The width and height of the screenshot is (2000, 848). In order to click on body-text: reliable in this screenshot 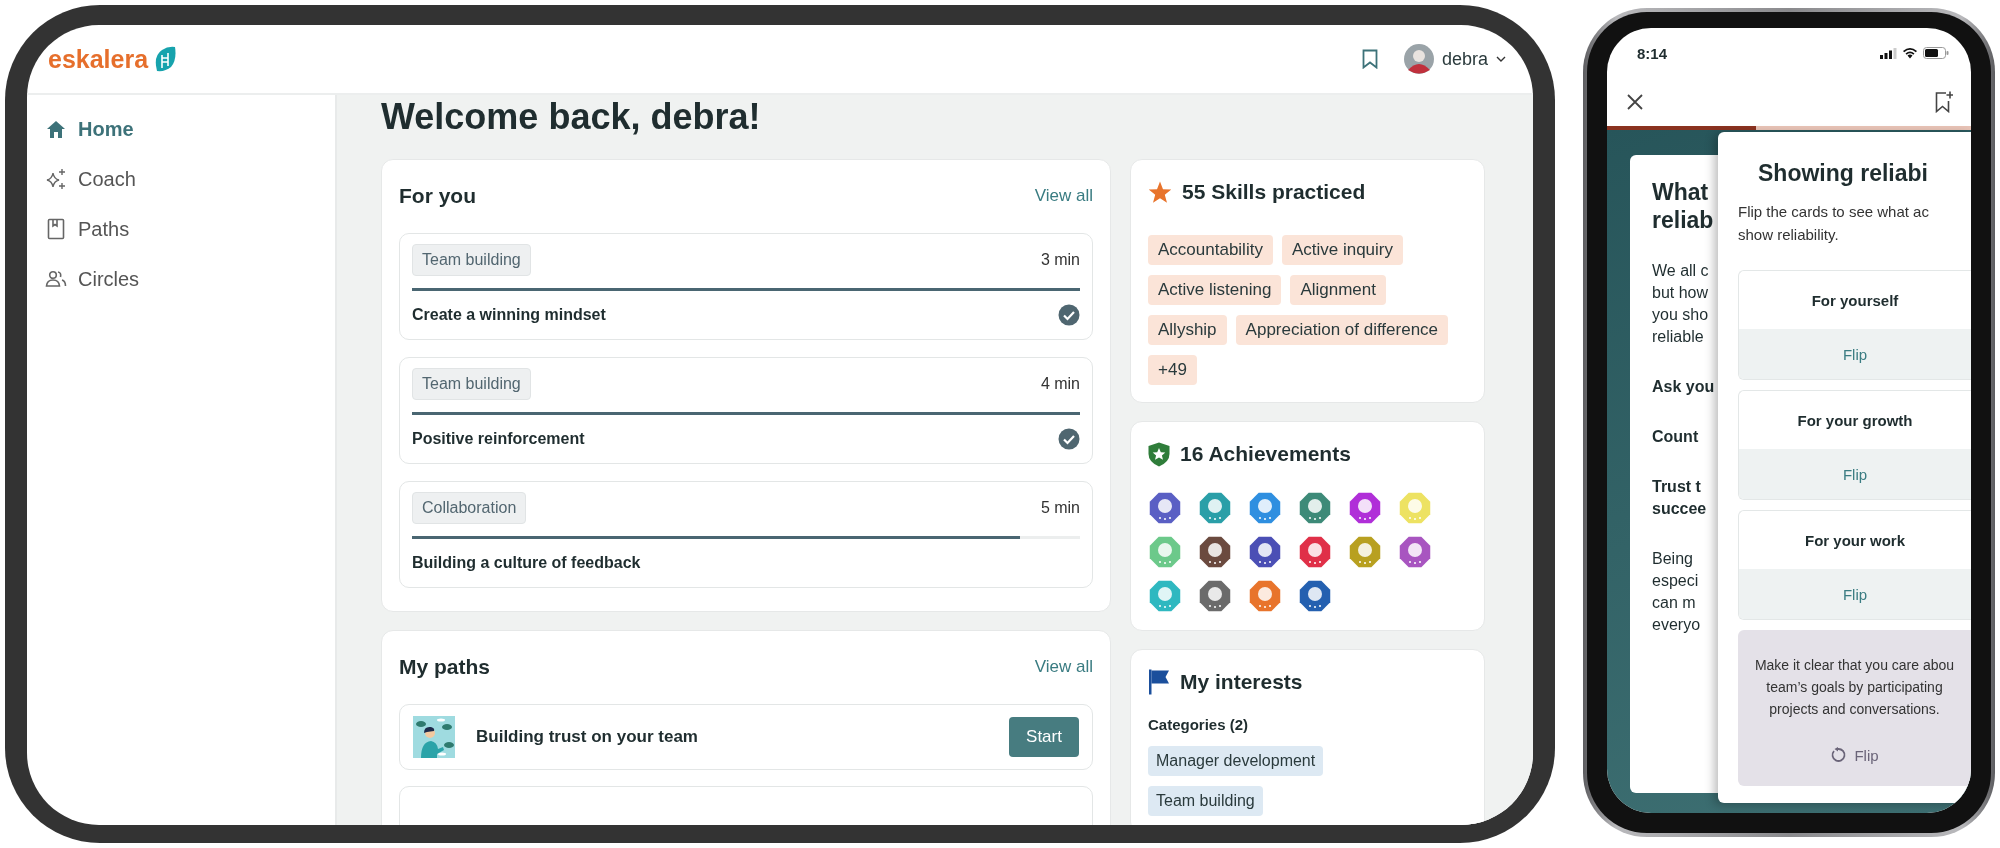, I will do `click(1678, 337)`.